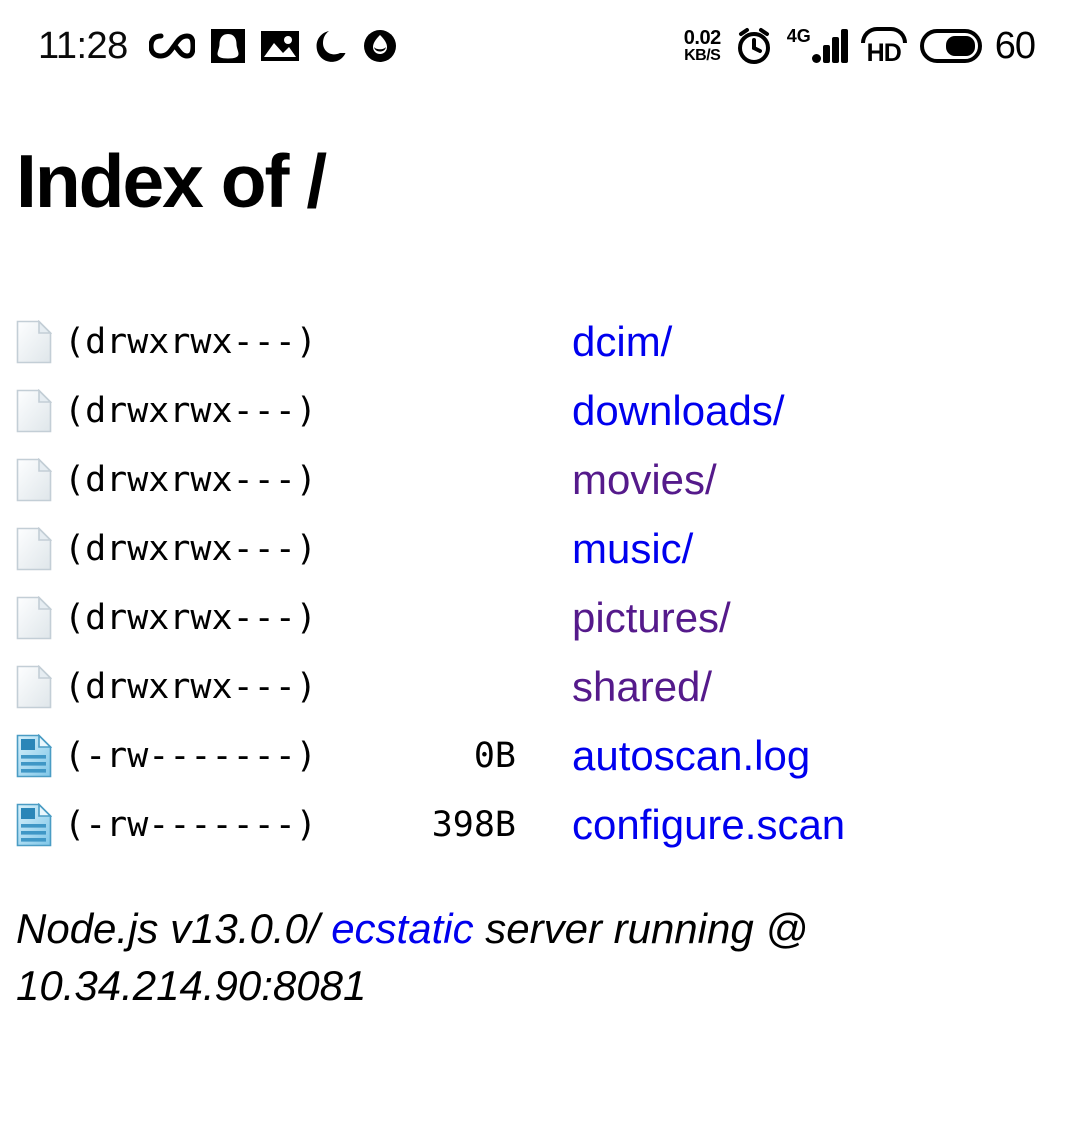 Image resolution: width=1069 pixels, height=1121 pixels. What do you see at coordinates (534, 46) in the screenshot?
I see `status-bar: 11:28 0.02 KB/S 4G HD 60` at bounding box center [534, 46].